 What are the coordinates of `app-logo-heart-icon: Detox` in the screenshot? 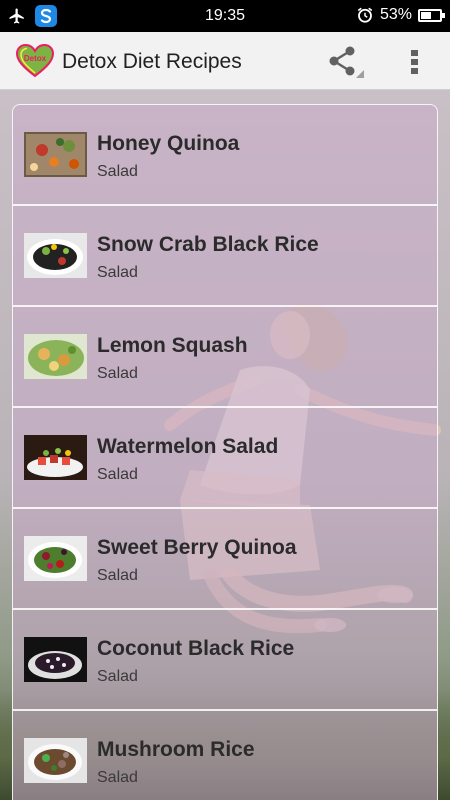 It's located at (35, 61).